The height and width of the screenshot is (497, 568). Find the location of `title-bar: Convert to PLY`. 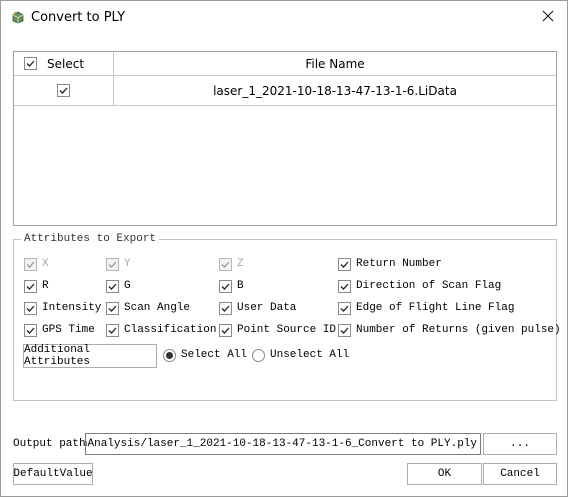

title-bar: Convert to PLY is located at coordinates (284, 17).